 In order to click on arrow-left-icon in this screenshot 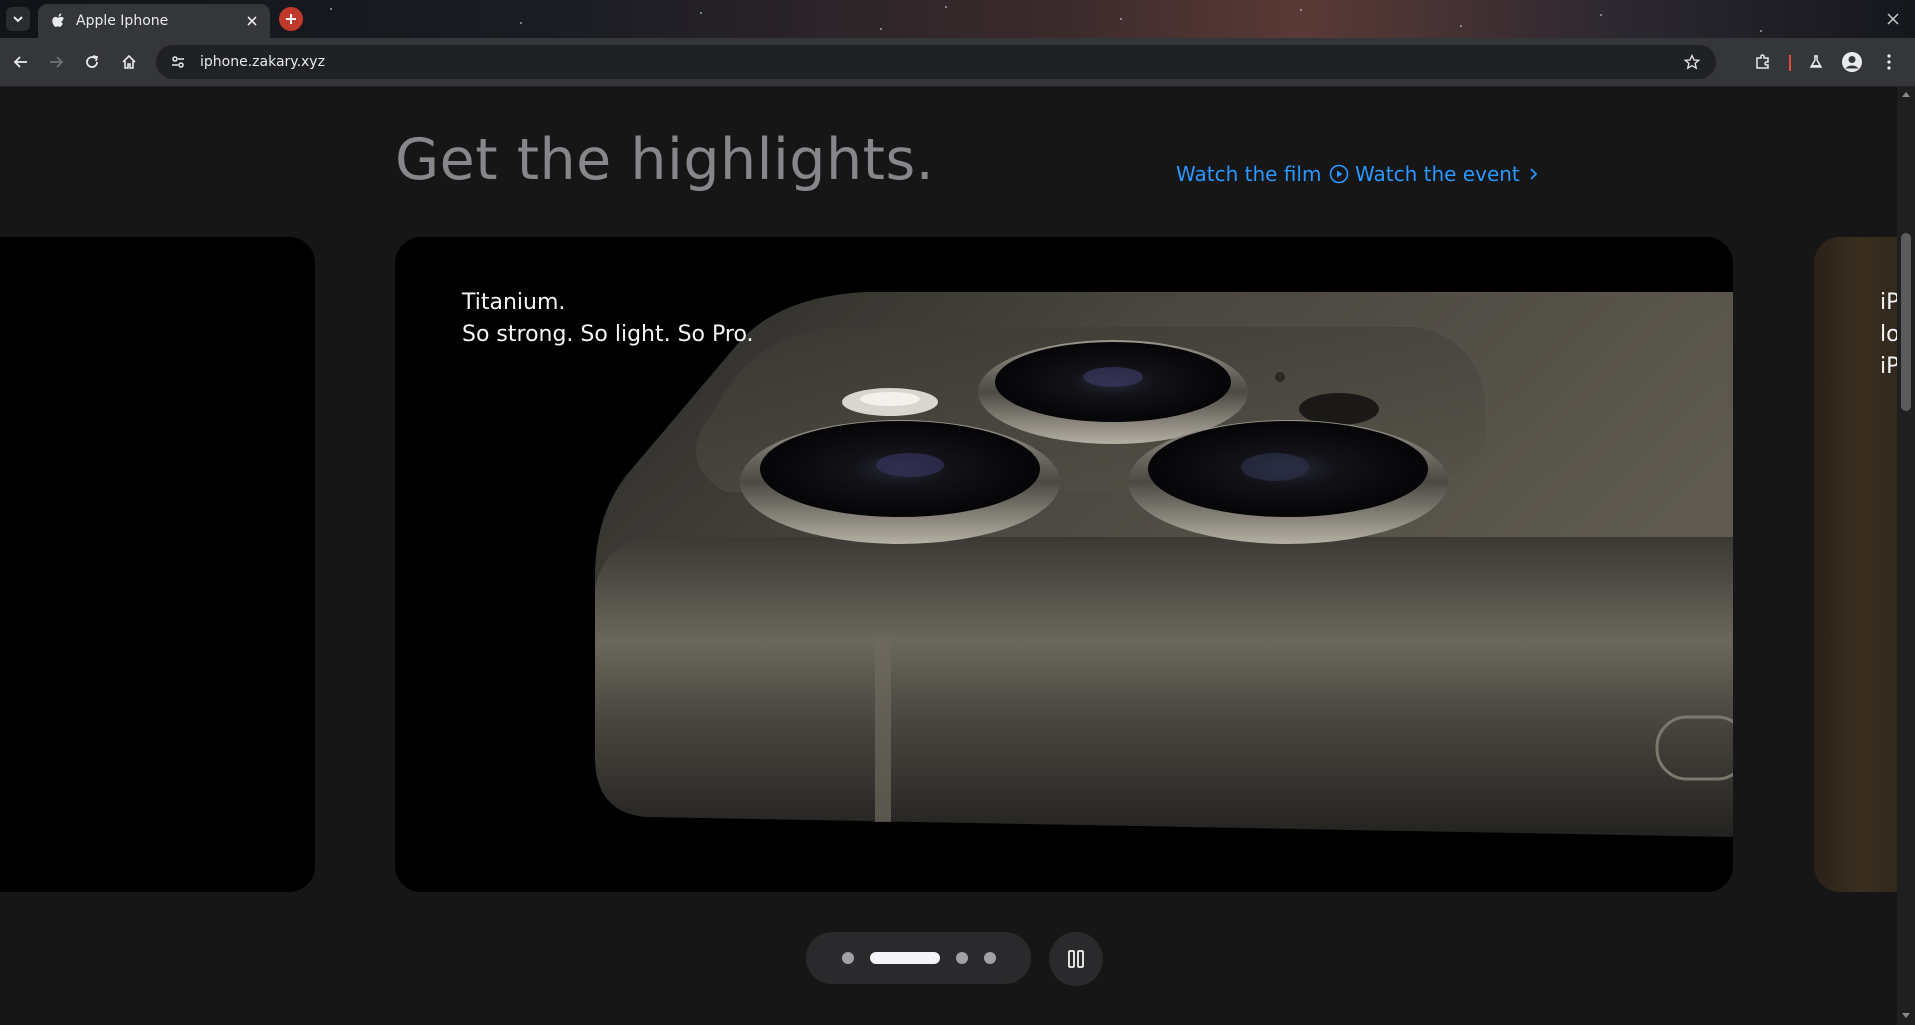, I will do `click(20, 62)`.